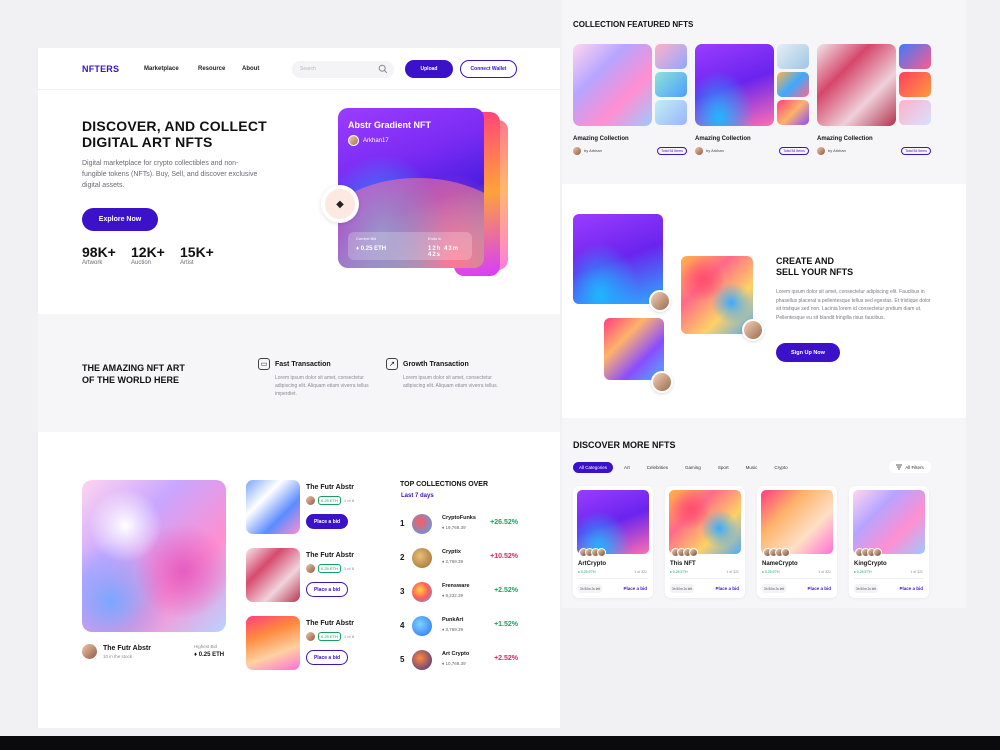 This screenshot has height=750, width=1000. Describe the element at coordinates (329, 568) in the screenshot. I see `eth-price: 0.25 ETH` at that location.